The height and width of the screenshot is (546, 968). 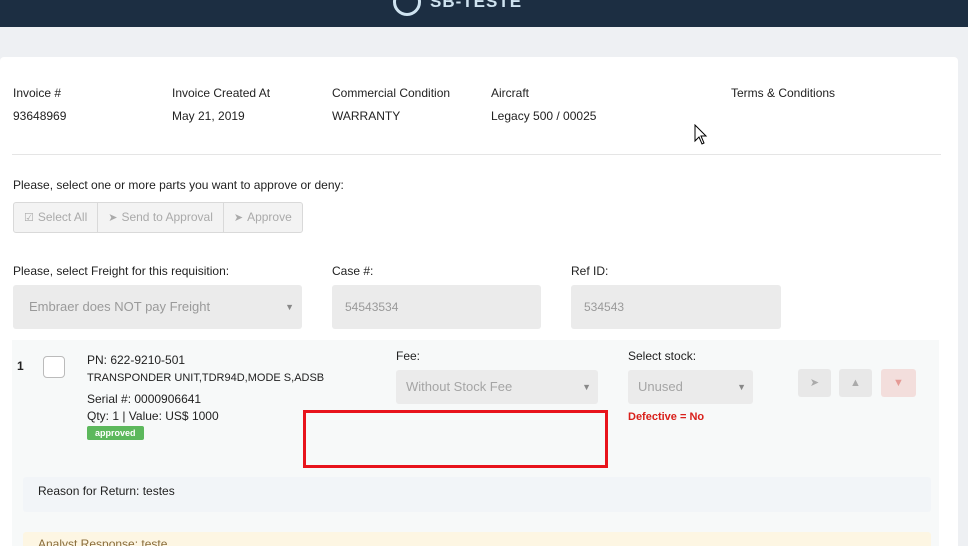 I want to click on defective-status: Defective = No, so click(x=666, y=417).